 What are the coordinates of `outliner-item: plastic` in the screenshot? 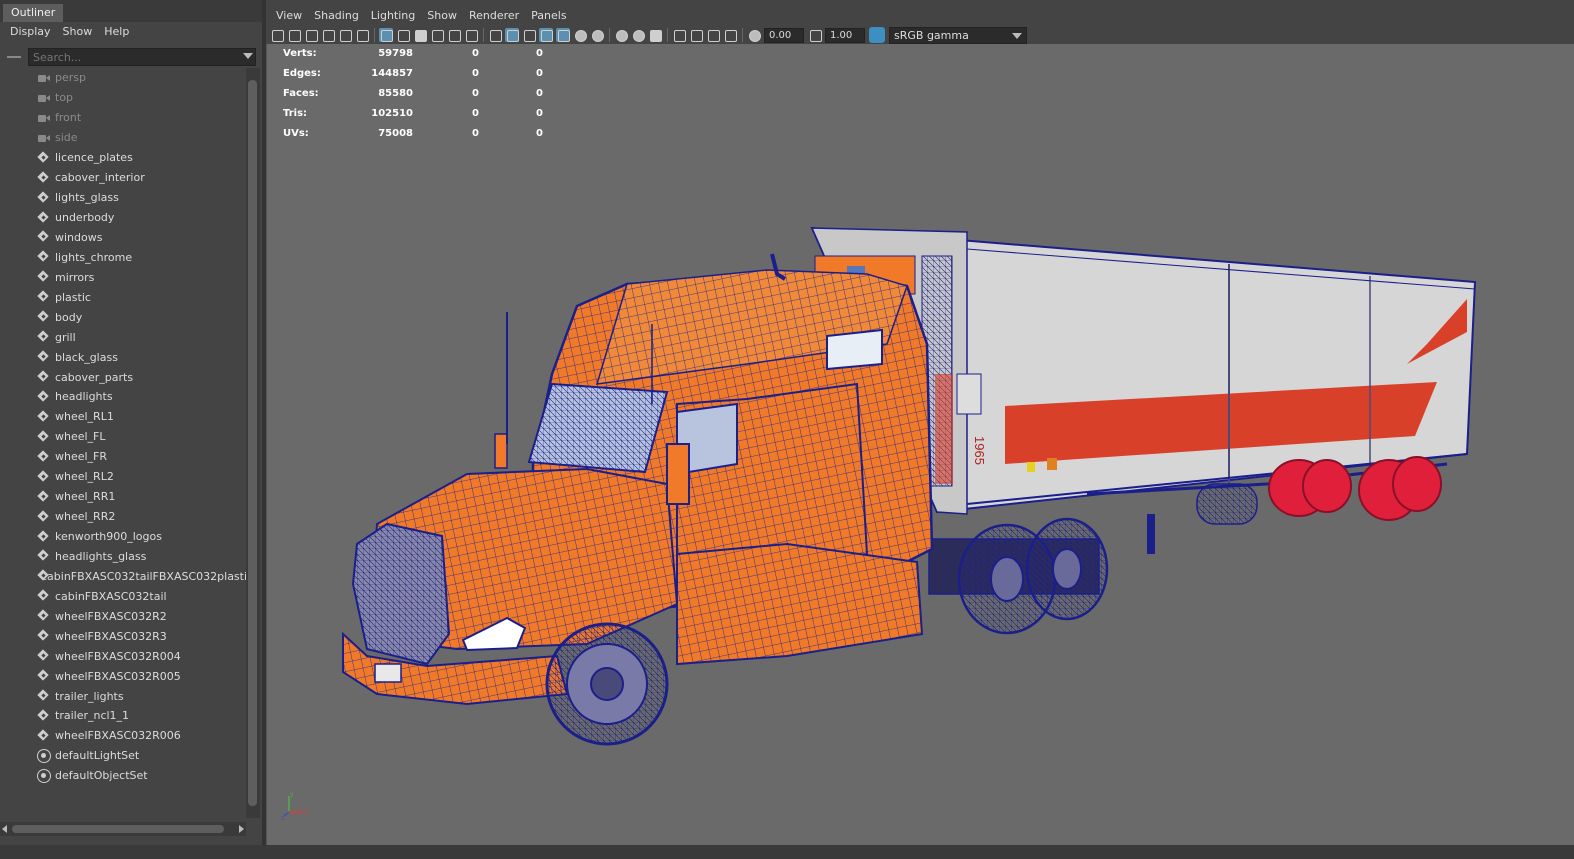 It's located at (123, 297).